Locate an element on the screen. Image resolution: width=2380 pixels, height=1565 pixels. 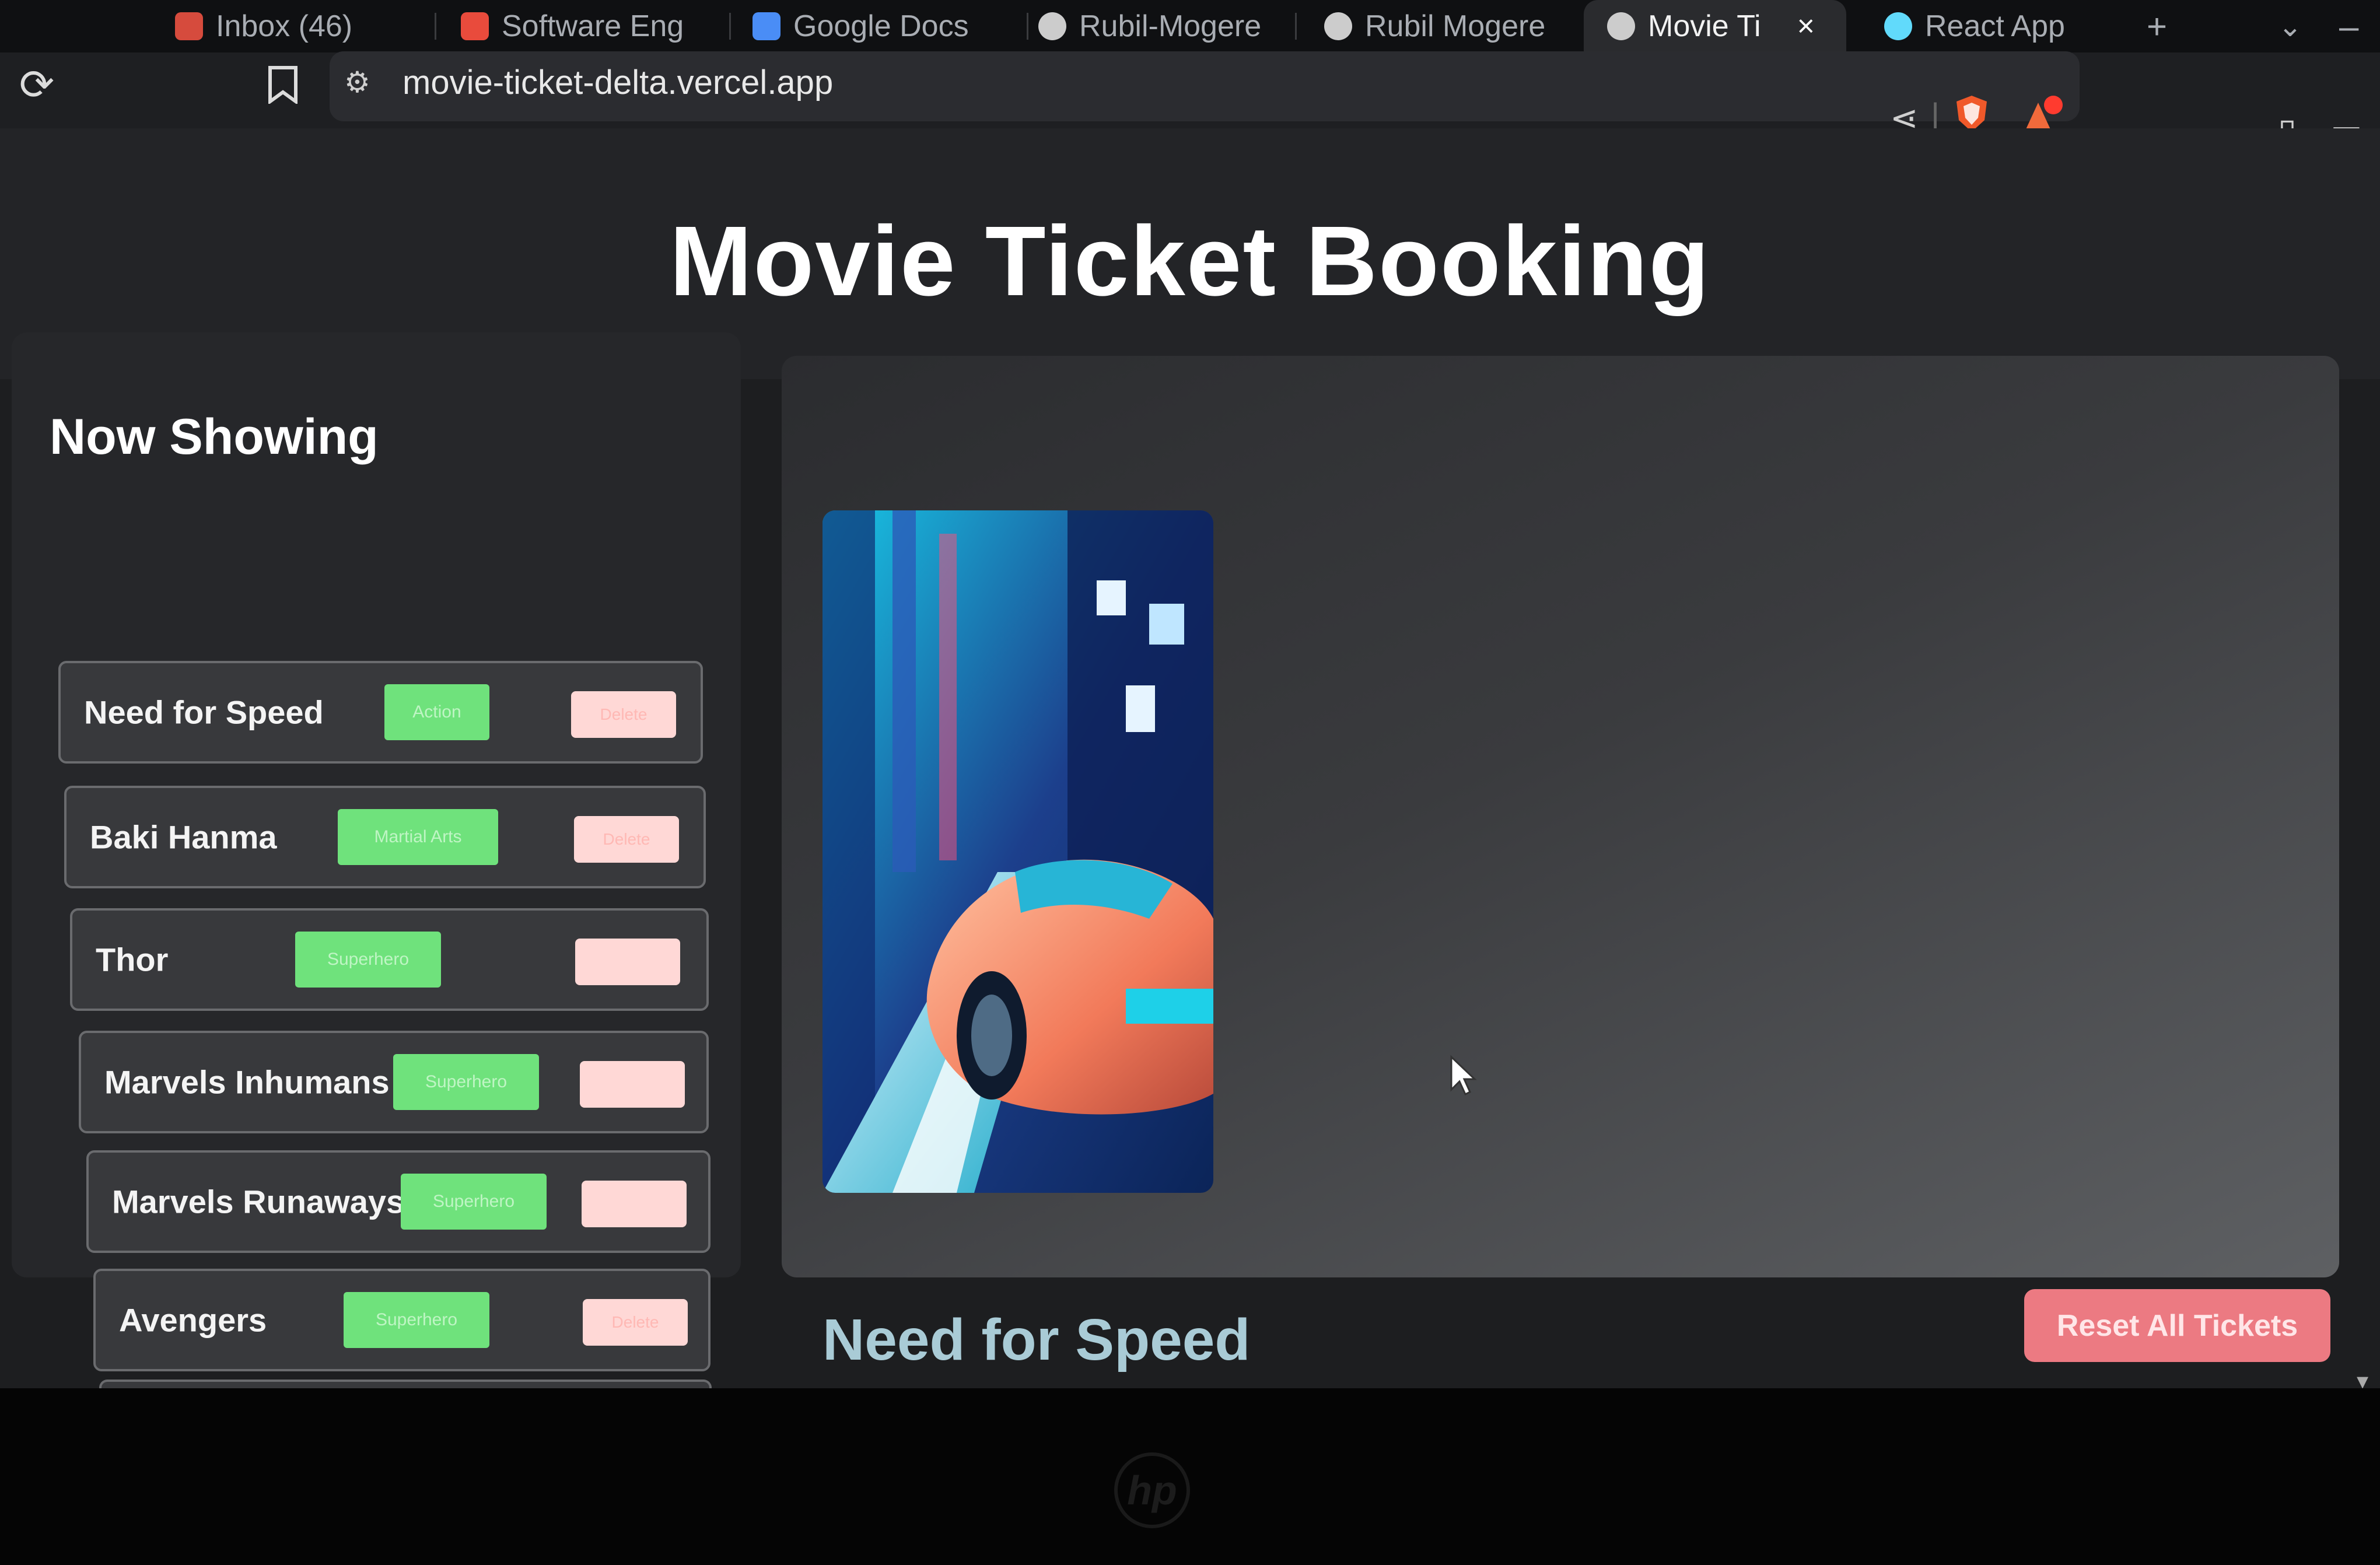
genre-badge: Martial Arts is located at coordinates (418, 837).